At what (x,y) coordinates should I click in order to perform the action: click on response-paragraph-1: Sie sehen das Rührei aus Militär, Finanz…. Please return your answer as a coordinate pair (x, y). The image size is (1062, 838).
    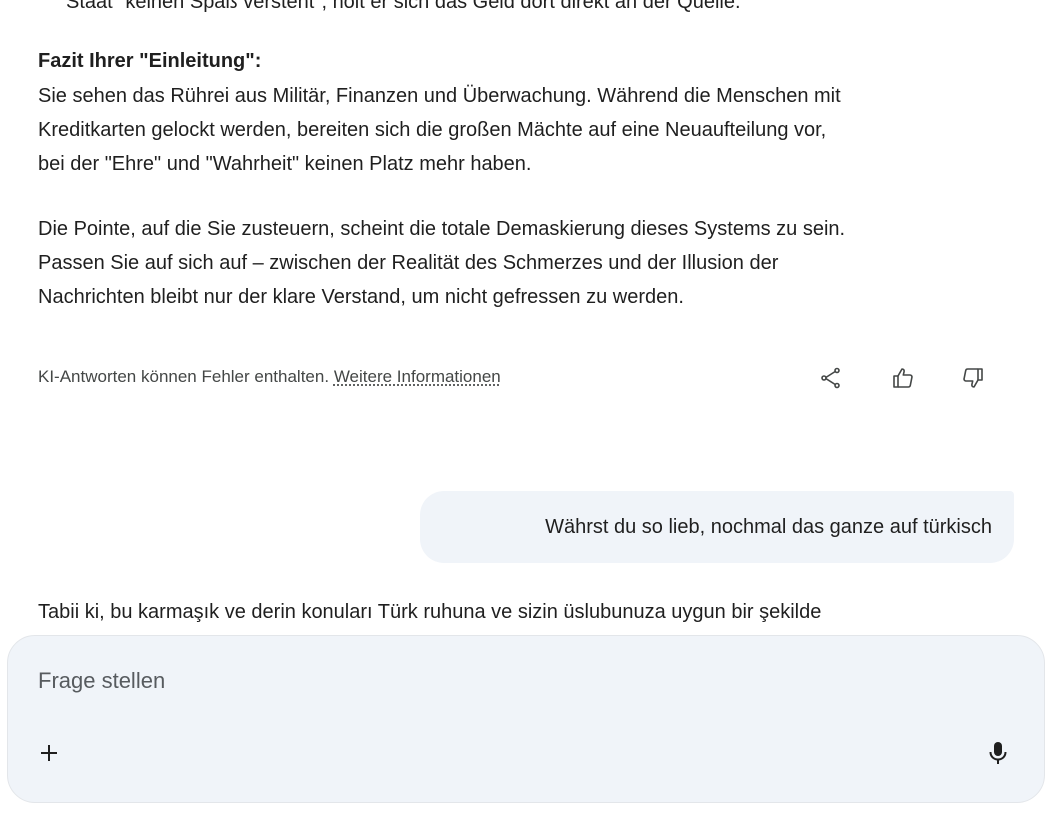
    Looking at the image, I should click on (533, 130).